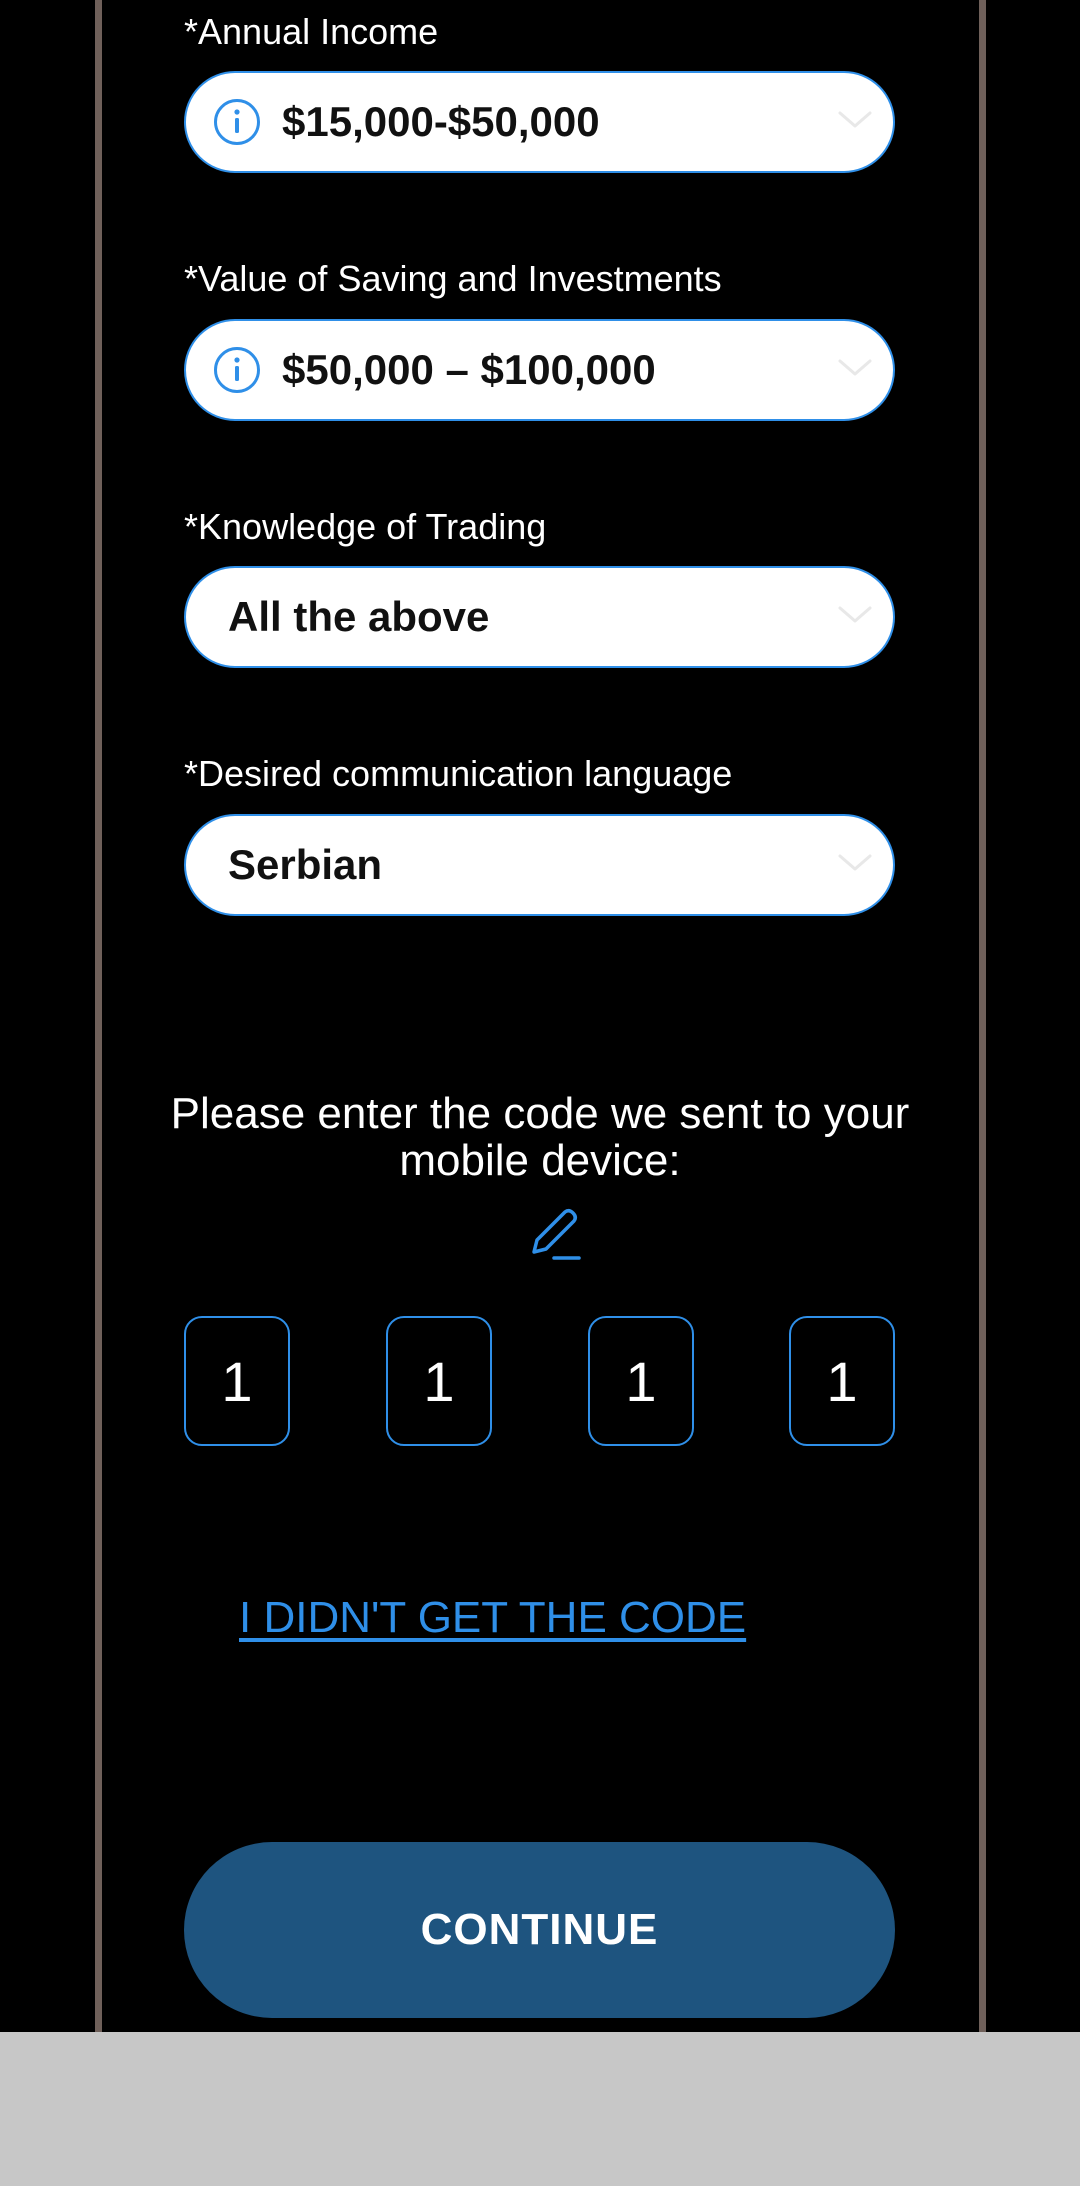 The width and height of the screenshot is (1080, 2186). What do you see at coordinates (305, 864) in the screenshot?
I see `communication-language-value: Serbian` at bounding box center [305, 864].